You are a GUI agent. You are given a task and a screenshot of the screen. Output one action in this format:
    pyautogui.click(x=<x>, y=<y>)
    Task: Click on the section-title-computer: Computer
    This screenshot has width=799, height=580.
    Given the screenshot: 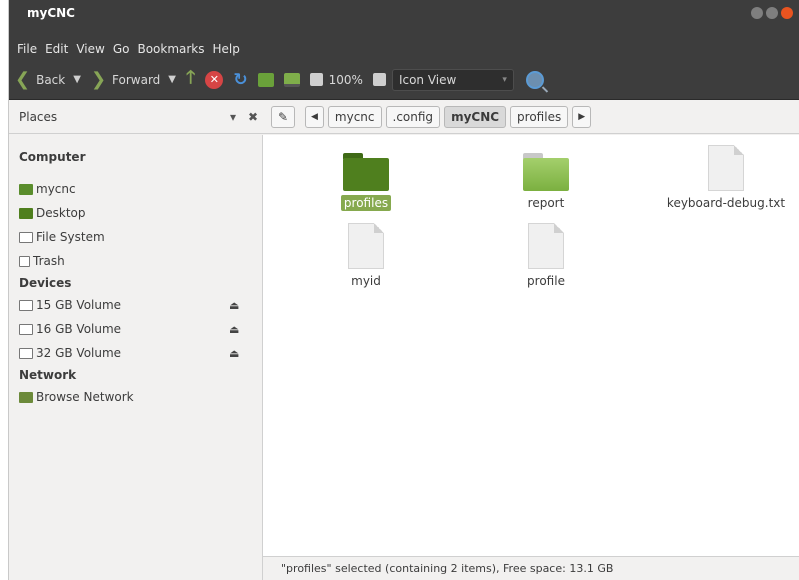 What is the action you would take?
    pyautogui.click(x=52, y=157)
    